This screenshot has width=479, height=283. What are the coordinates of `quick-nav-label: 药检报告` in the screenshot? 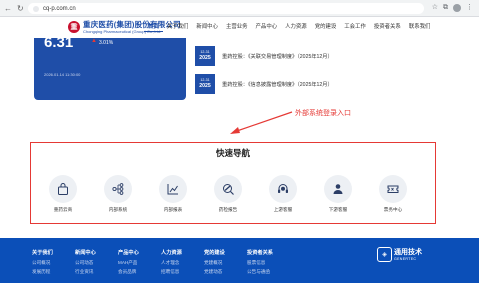 It's located at (228, 209).